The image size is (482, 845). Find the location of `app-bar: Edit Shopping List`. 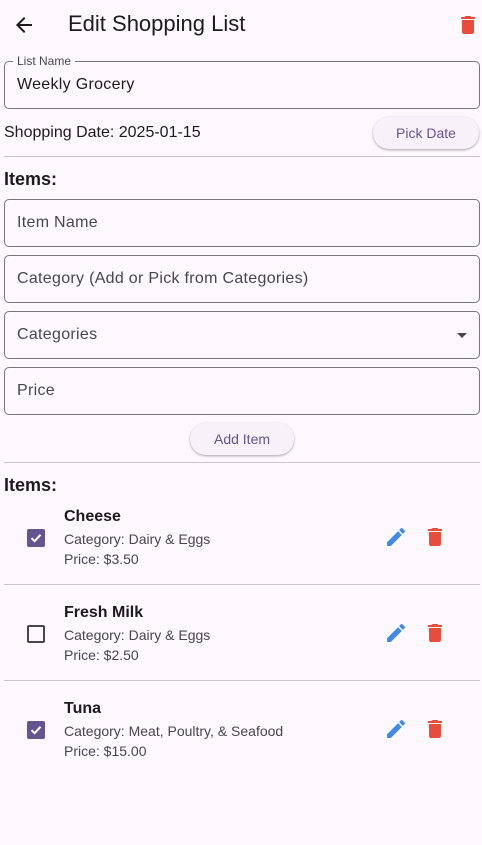

app-bar: Edit Shopping List is located at coordinates (241, 25).